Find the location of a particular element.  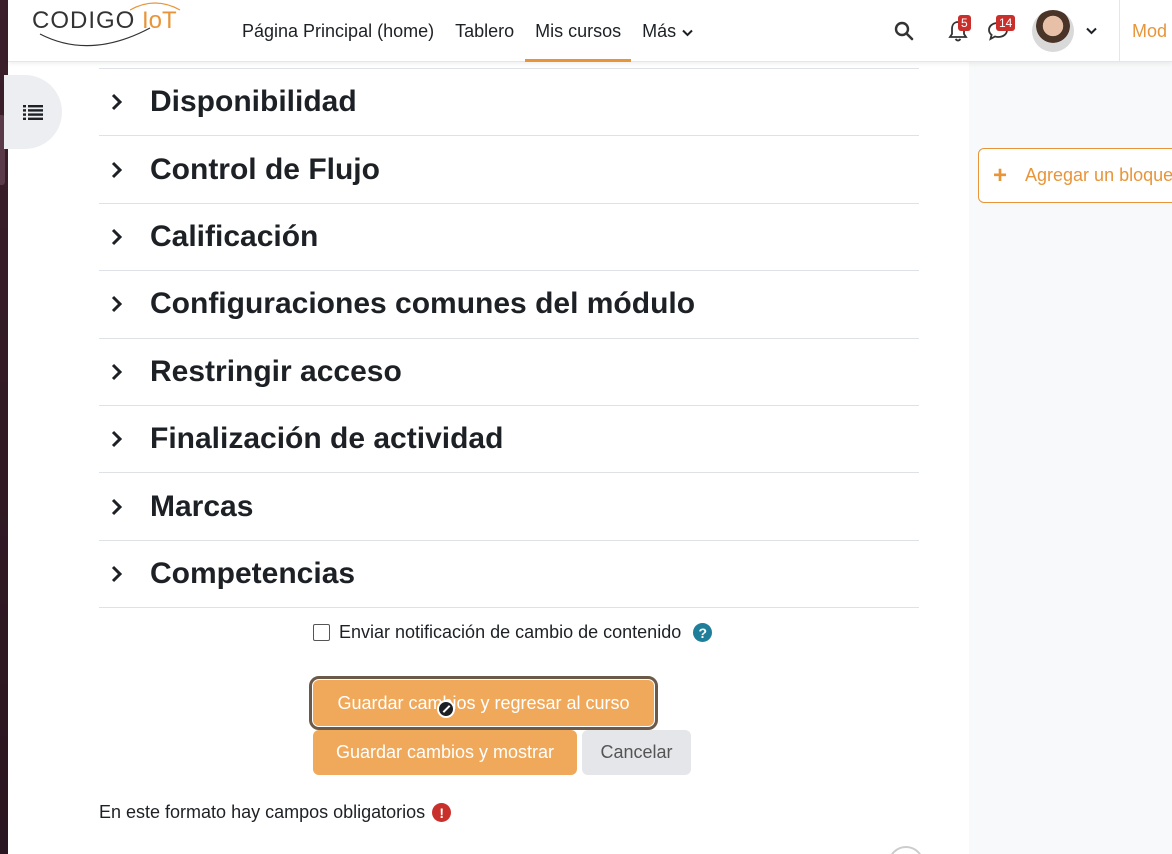

section-title: Configuraciones comunes del módulo is located at coordinates (423, 304).